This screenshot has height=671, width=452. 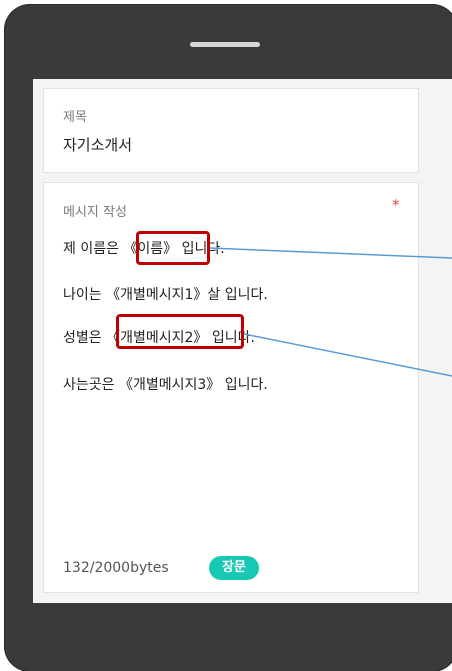 I want to click on callout-arrows, so click(x=330, y=312).